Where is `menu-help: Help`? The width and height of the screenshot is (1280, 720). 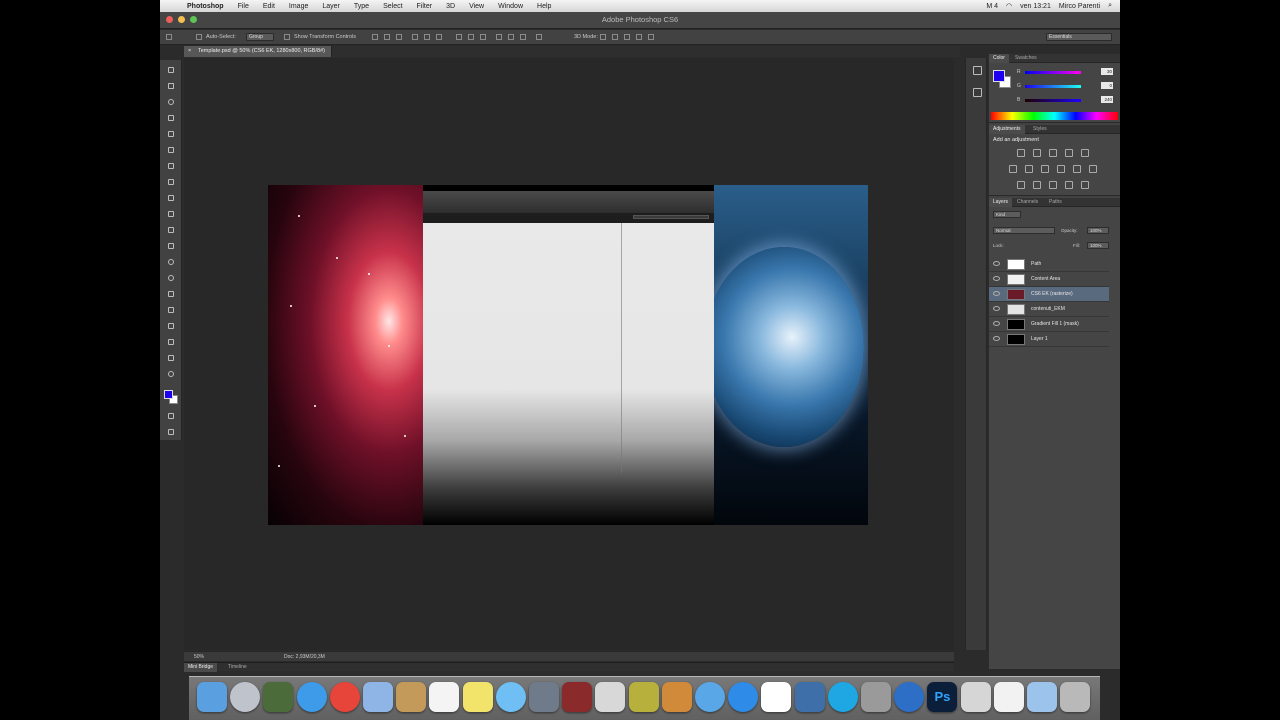 menu-help: Help is located at coordinates (544, 6).